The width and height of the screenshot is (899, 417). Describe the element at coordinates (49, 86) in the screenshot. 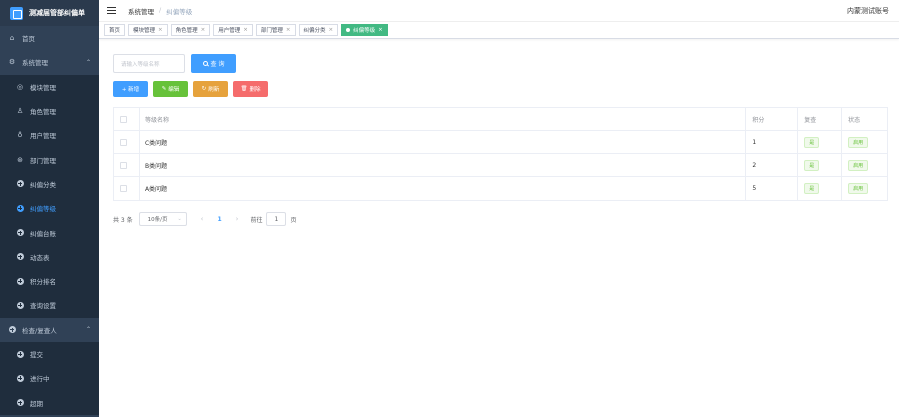

I see `sidebar-item-2: ◎ 模块管理` at that location.